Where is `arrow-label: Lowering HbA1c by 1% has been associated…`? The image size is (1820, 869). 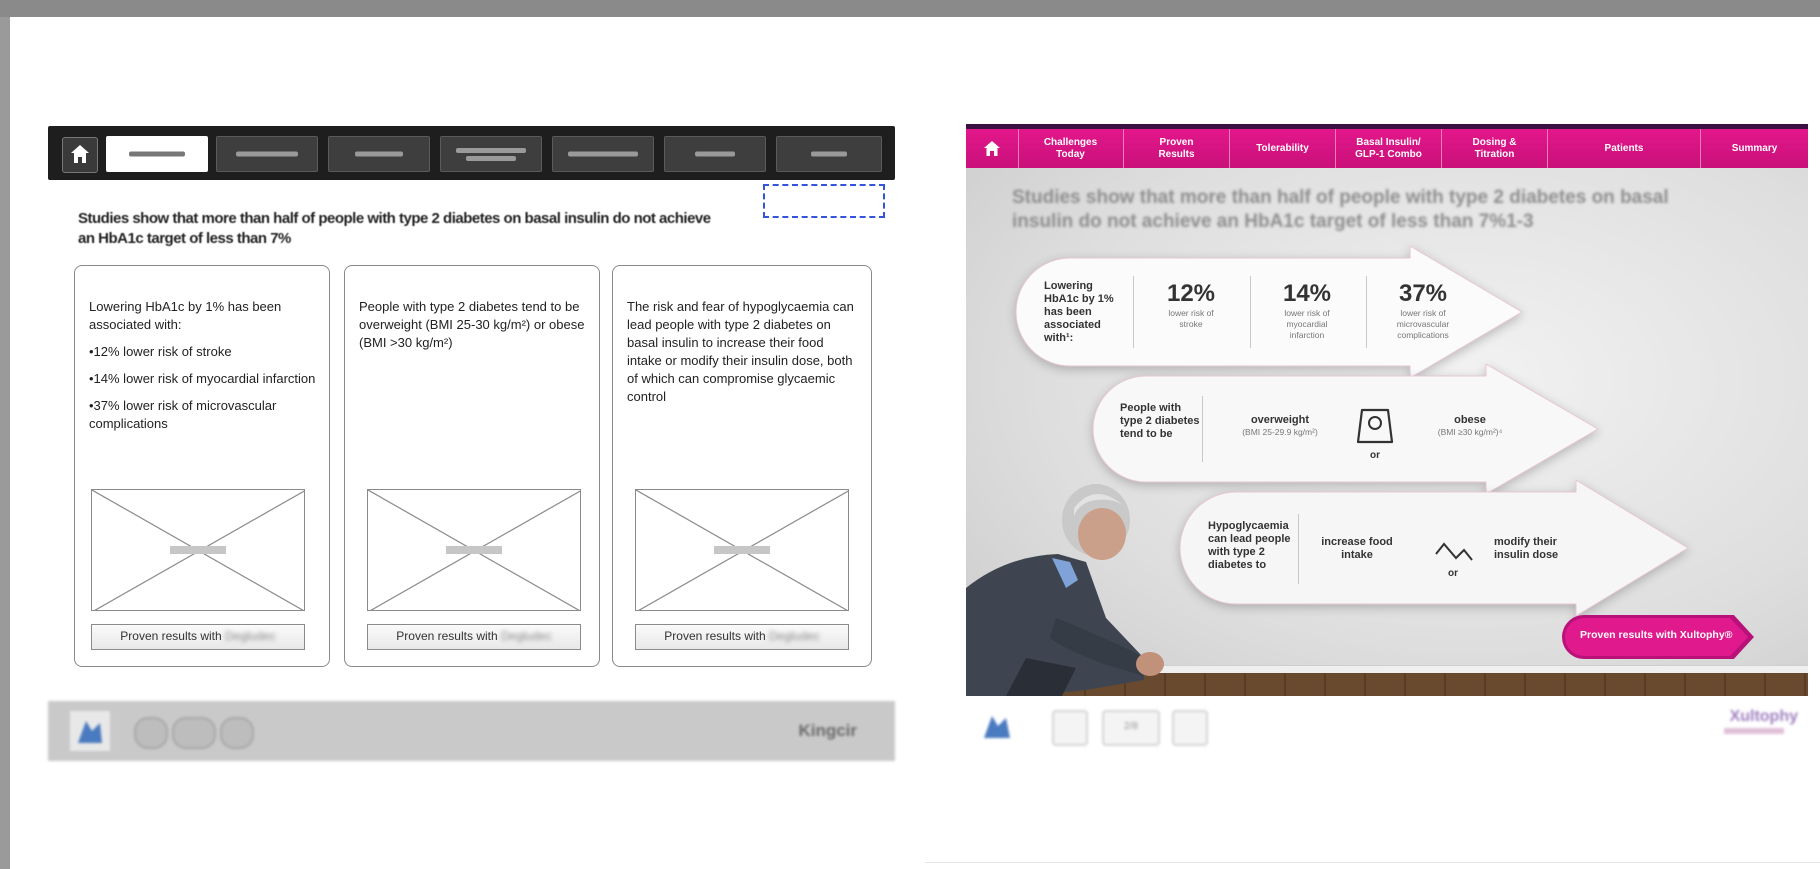 arrow-label: Lowering HbA1c by 1% has been associated… is located at coordinates (1079, 312).